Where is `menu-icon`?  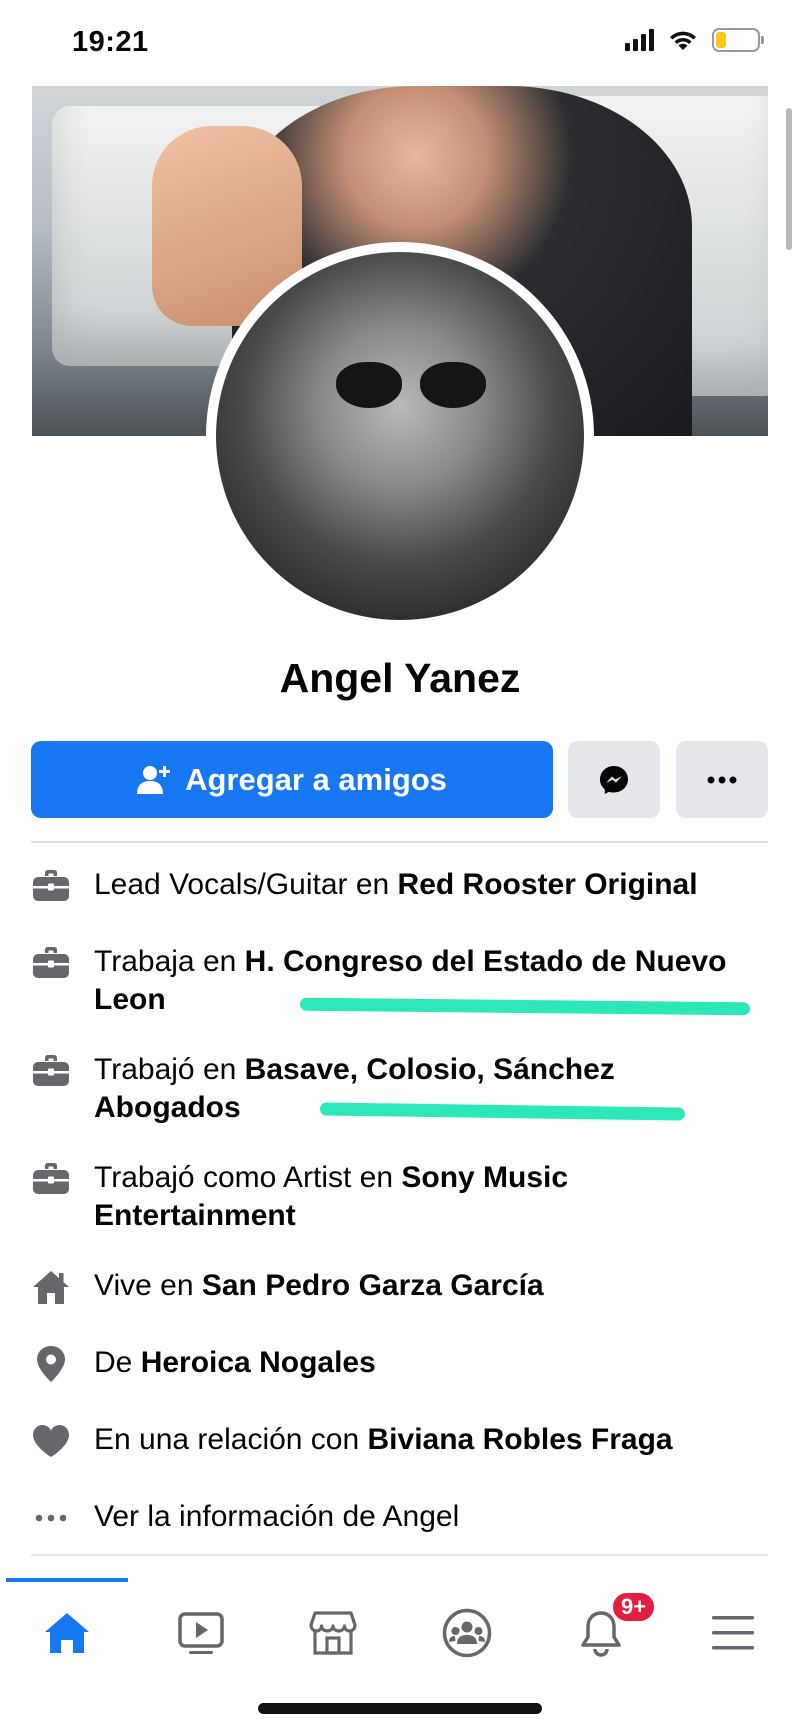 menu-icon is located at coordinates (733, 1633).